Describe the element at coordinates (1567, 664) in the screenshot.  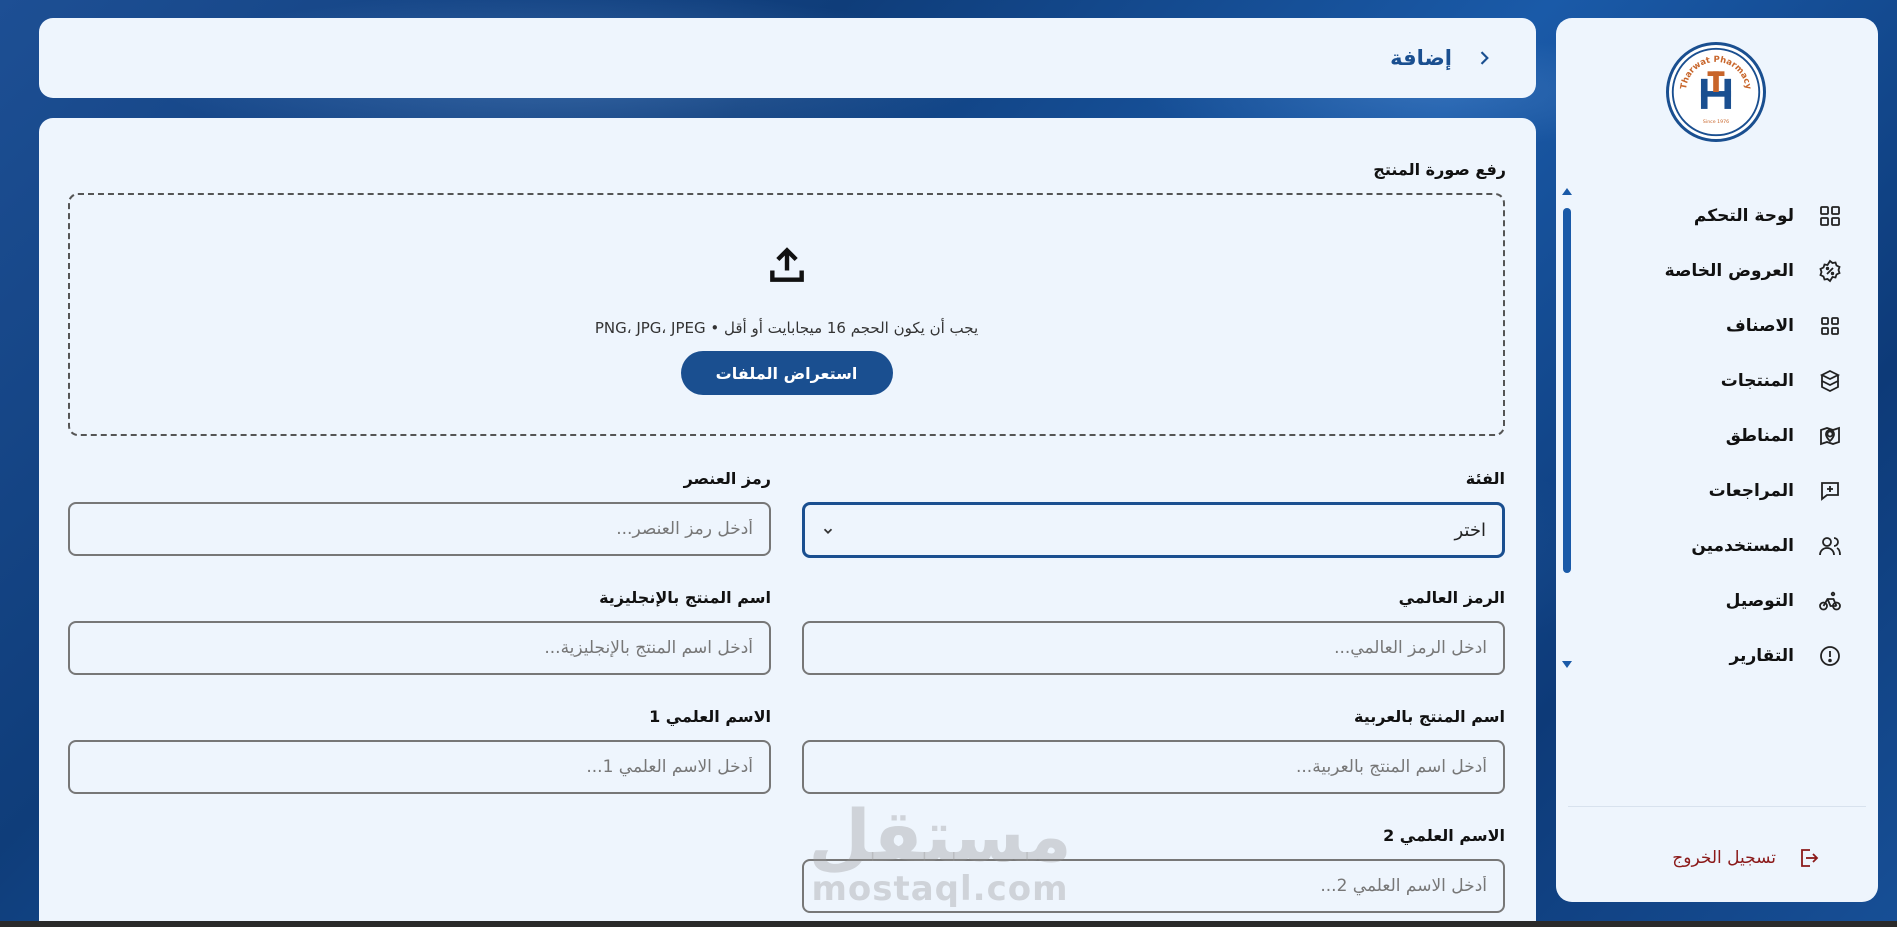
I see `scroll-down-arrow-icon` at that location.